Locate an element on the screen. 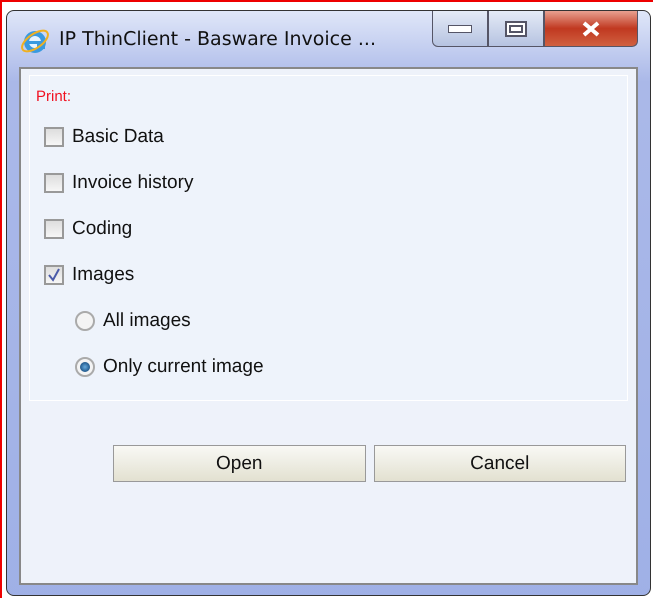 Image resolution: width=653 pixels, height=598 pixels. option-label: Coding is located at coordinates (102, 229).